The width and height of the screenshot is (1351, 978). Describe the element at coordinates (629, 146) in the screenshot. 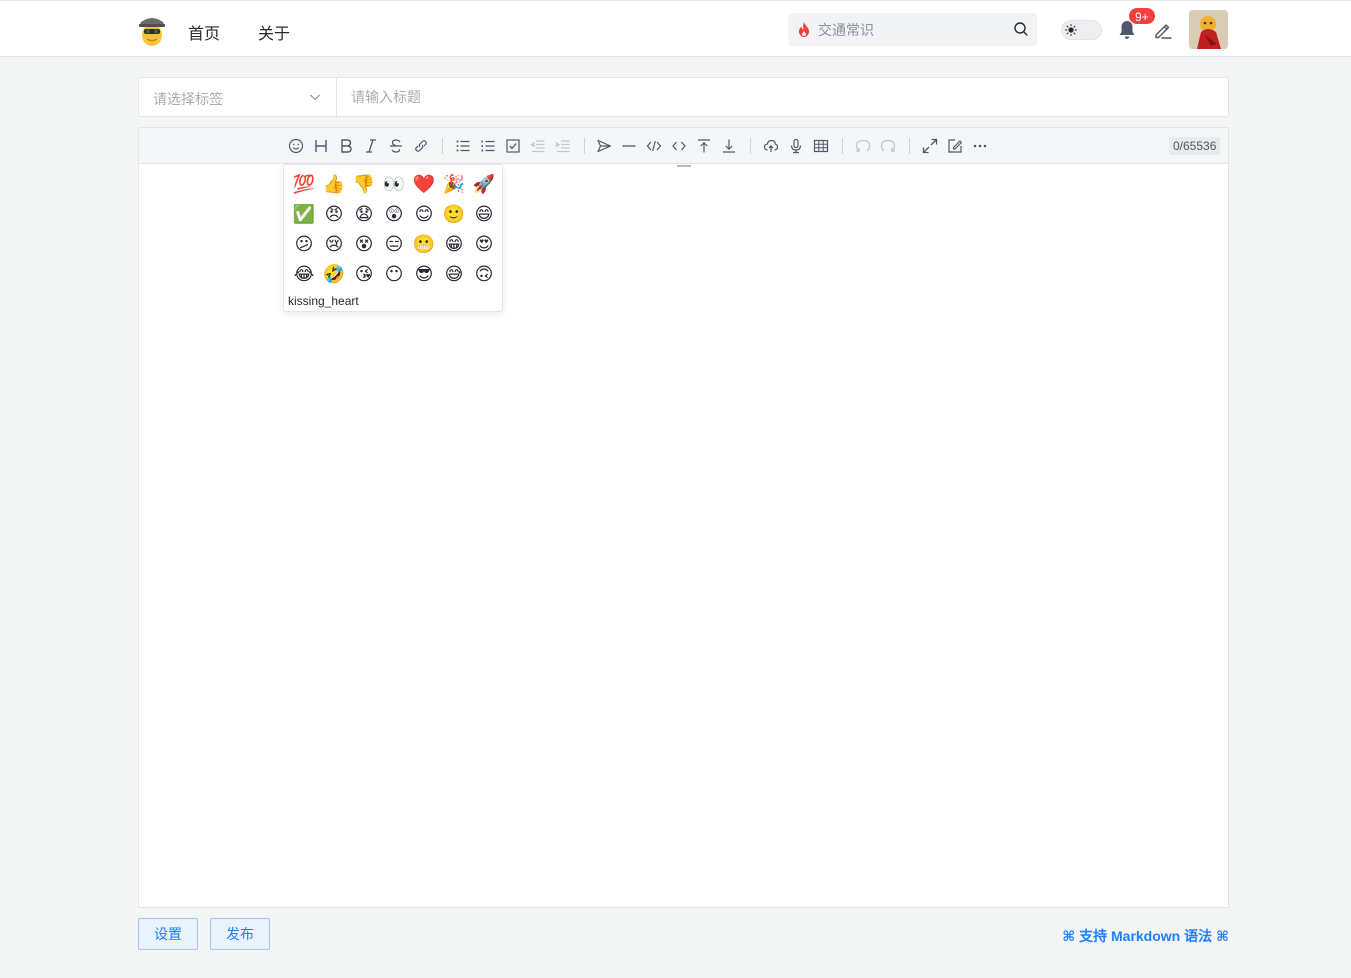

I see `horizontal-line-icon` at that location.